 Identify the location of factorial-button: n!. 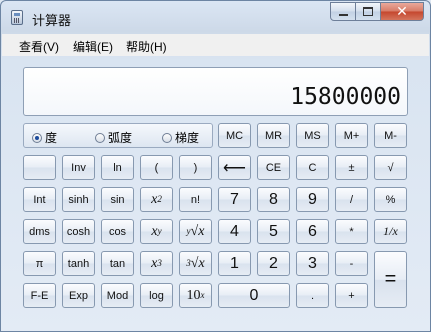
(195, 199).